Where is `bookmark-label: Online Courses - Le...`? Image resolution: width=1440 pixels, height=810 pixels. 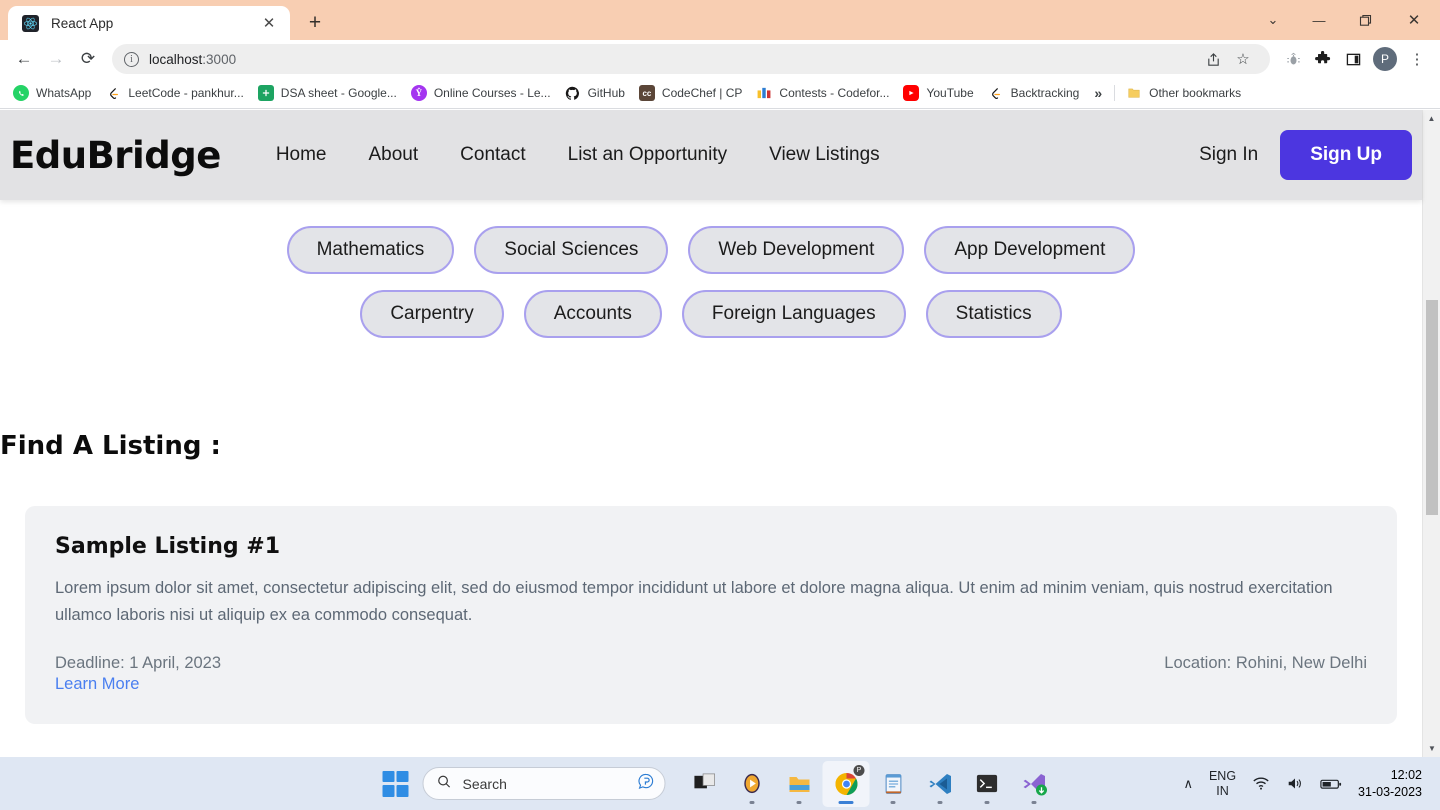
bookmark-label: Online Courses - Le... is located at coordinates (492, 93).